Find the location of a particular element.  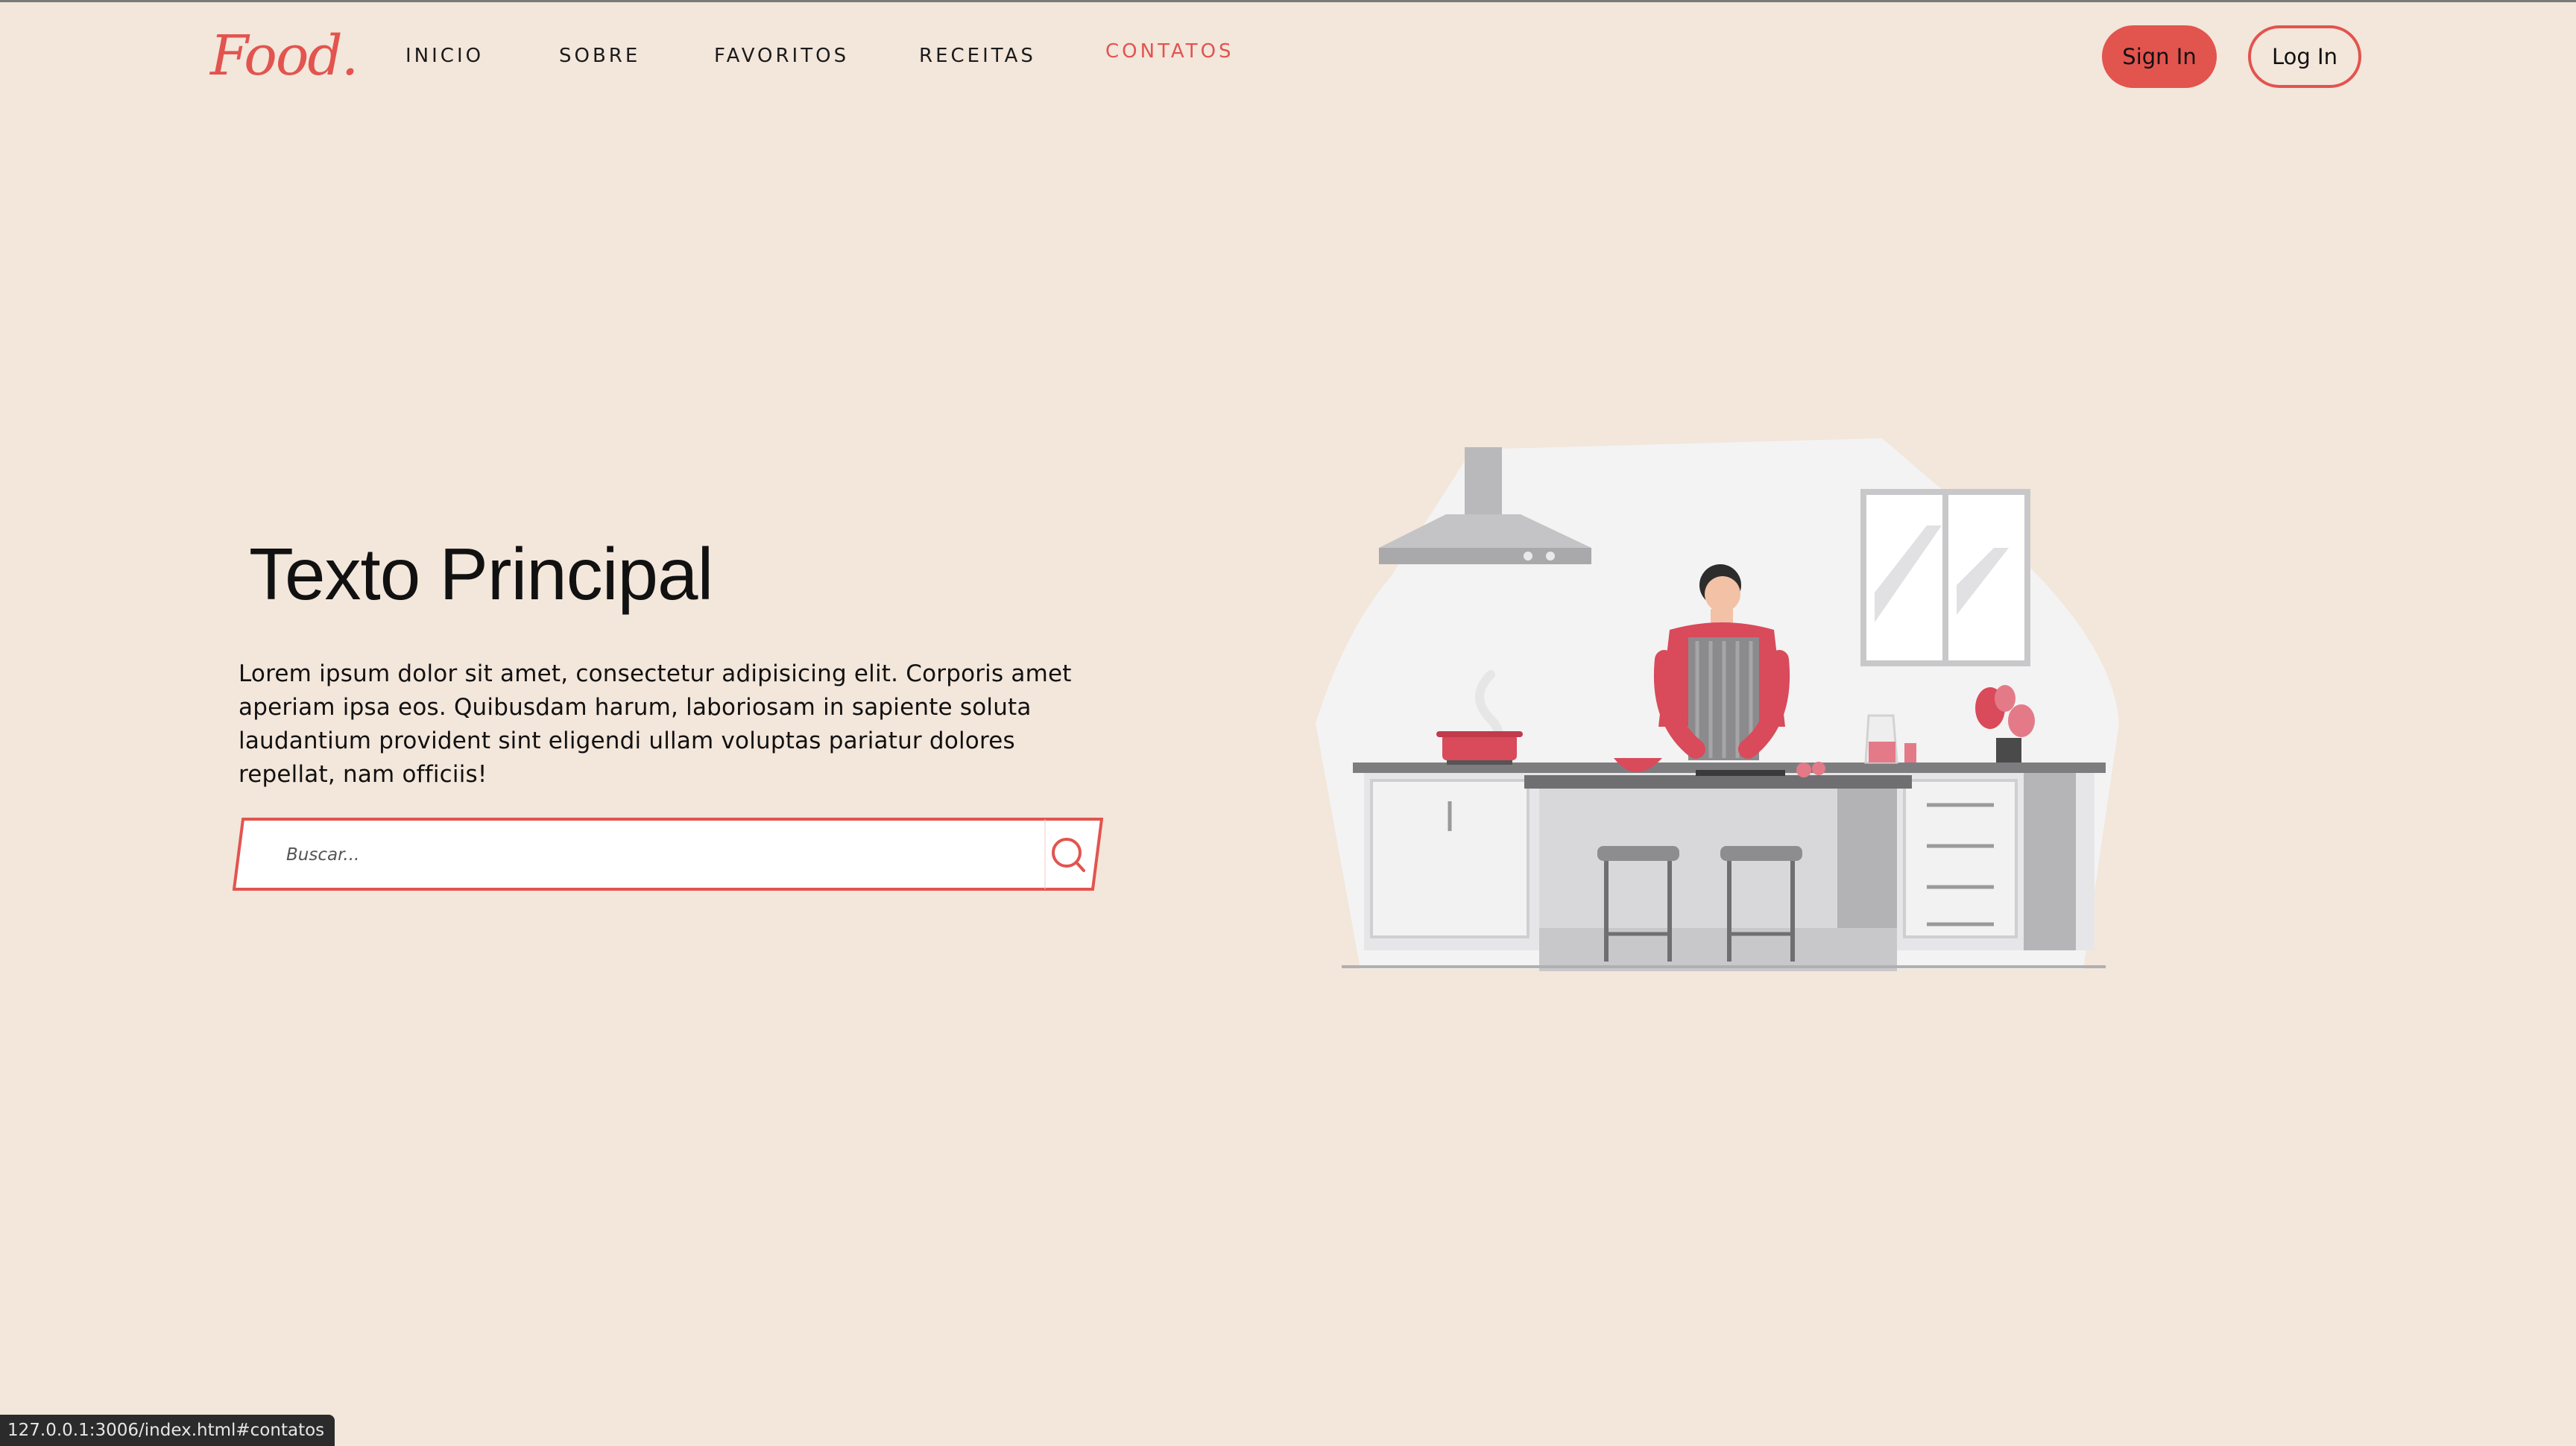

nav-item-receitas: RECEITAS is located at coordinates (978, 56).